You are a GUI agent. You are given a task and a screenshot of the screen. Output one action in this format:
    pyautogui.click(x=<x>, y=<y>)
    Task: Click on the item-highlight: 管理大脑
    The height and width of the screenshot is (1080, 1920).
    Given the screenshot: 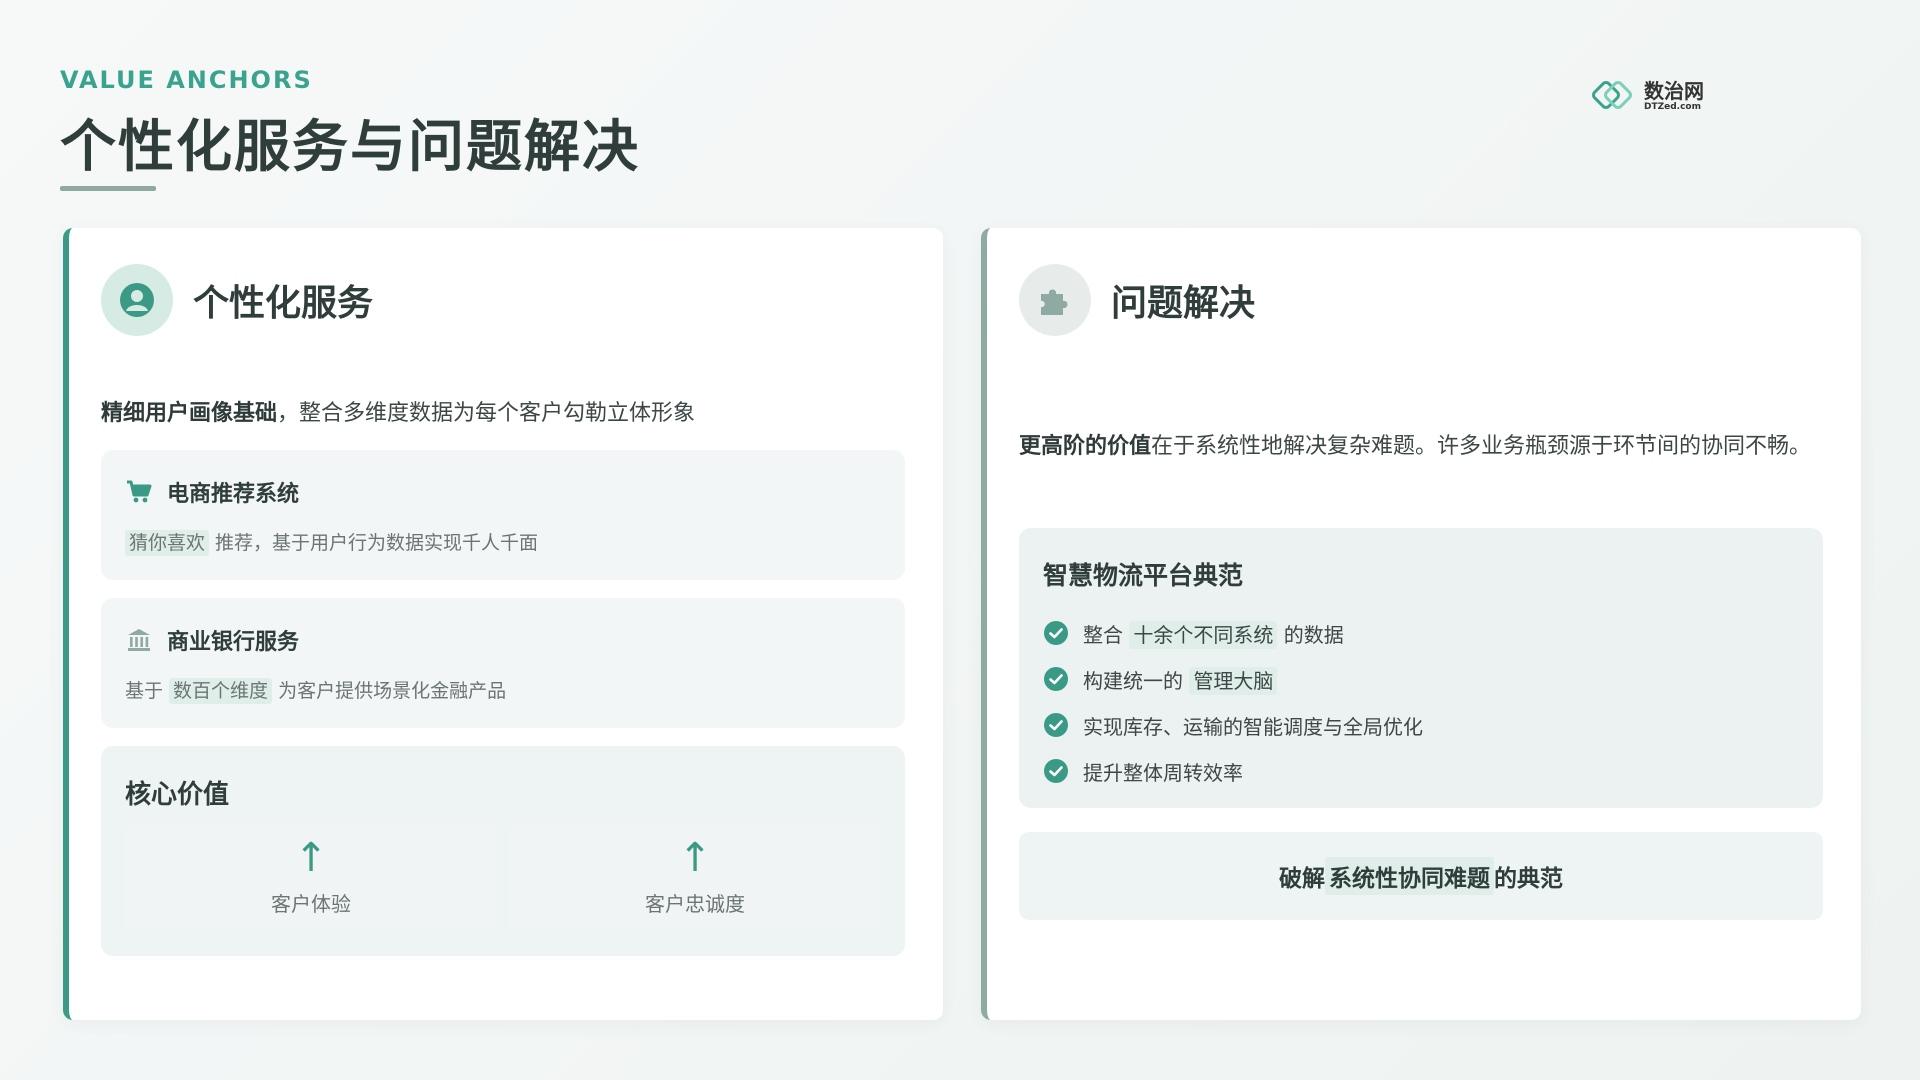 What is the action you would take?
    pyautogui.click(x=1233, y=680)
    